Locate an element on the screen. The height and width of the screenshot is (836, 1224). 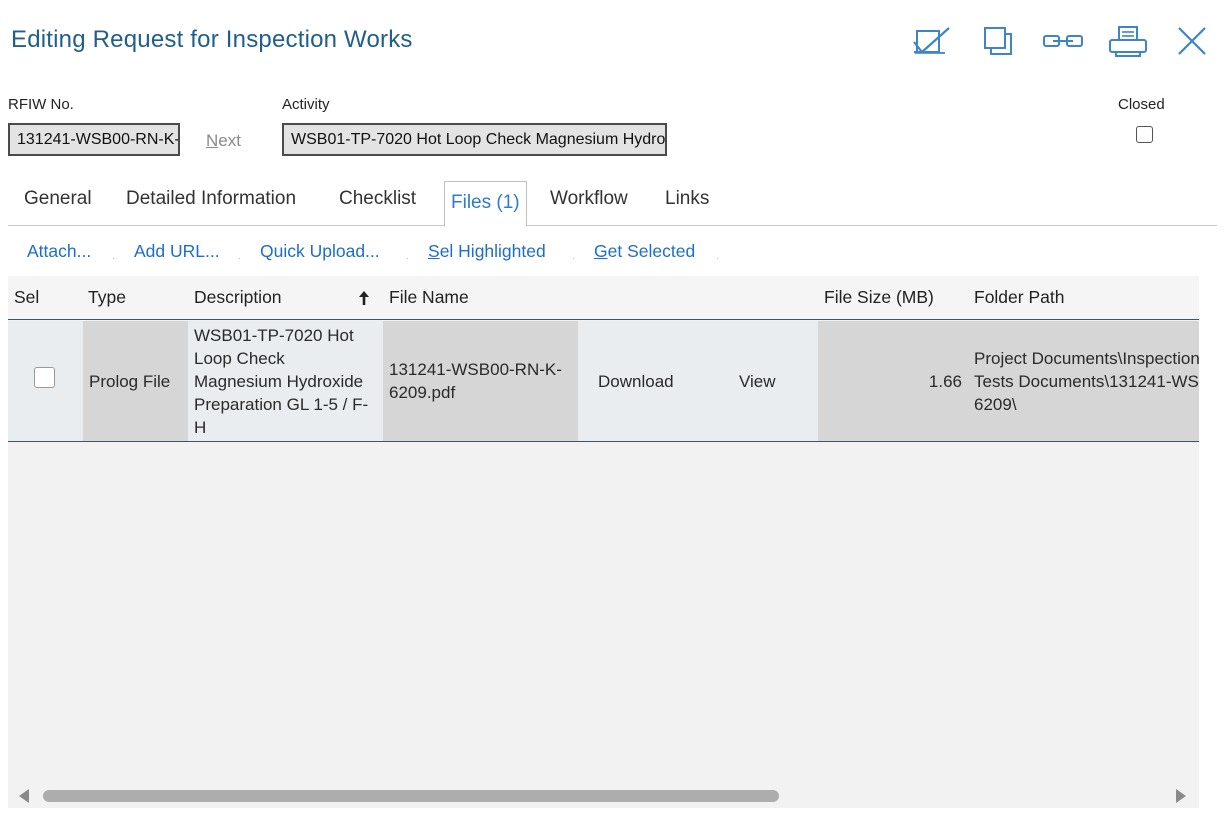
tab-links: Links is located at coordinates (687, 199).